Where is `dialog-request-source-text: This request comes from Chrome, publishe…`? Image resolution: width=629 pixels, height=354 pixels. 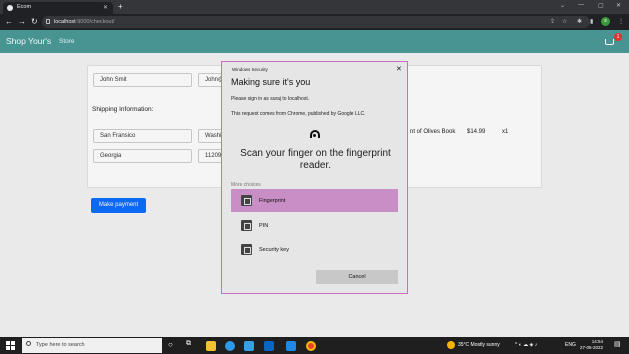 dialog-request-source-text: This request comes from Chrome, publishe… is located at coordinates (298, 114).